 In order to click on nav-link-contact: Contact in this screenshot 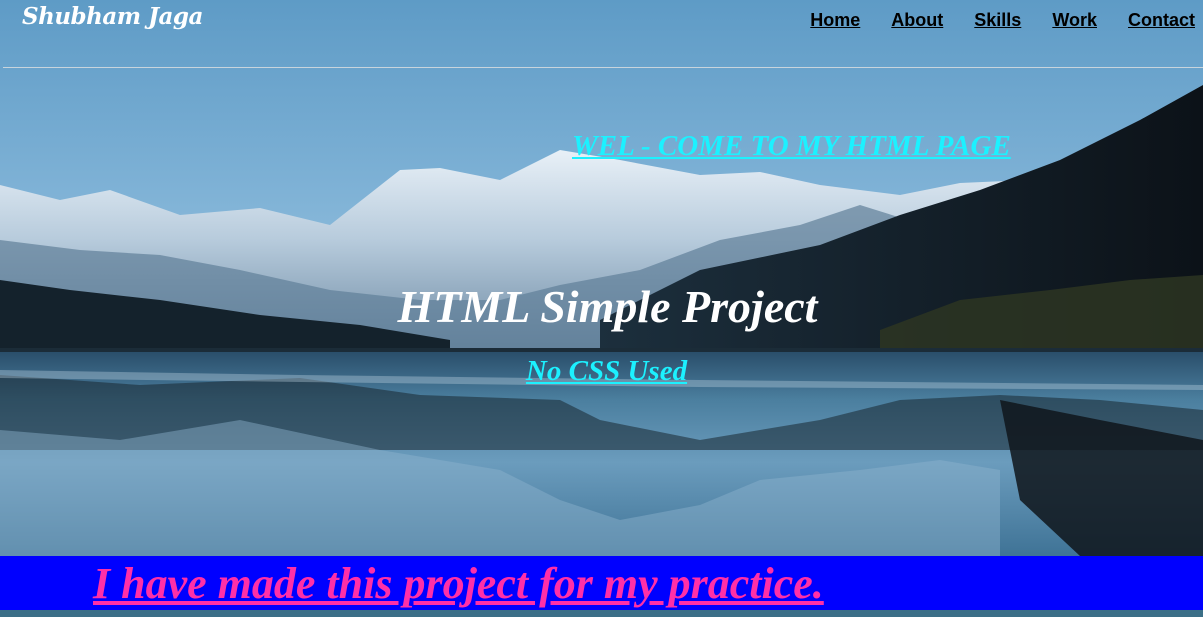, I will do `click(1161, 20)`.